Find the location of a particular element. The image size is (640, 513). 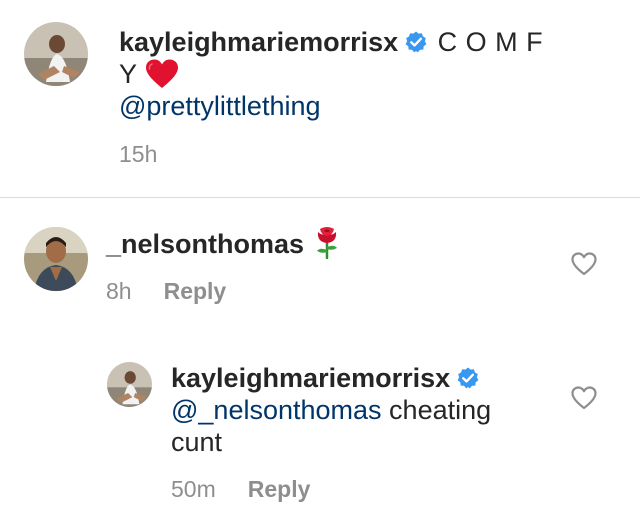

comment-meta: 8h Reply is located at coordinates (166, 291).